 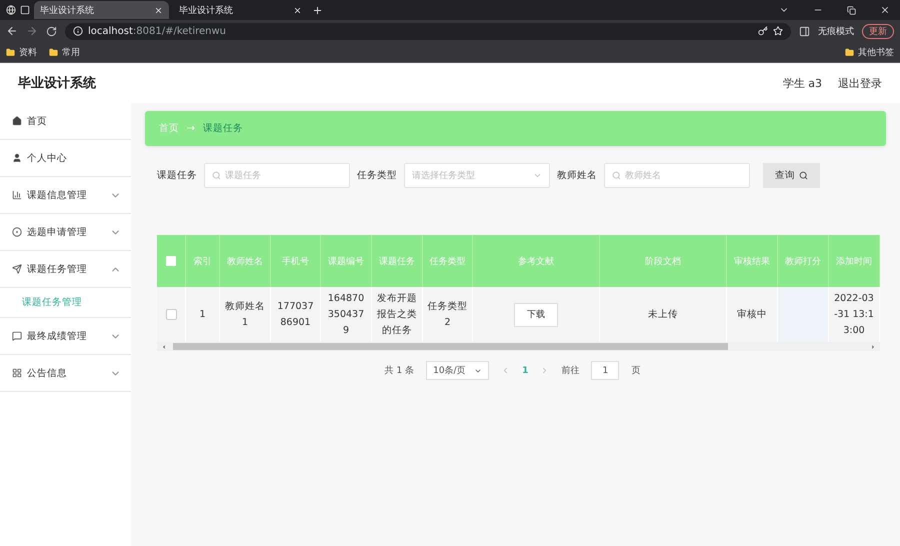 I want to click on table-cell, so click(x=803, y=314).